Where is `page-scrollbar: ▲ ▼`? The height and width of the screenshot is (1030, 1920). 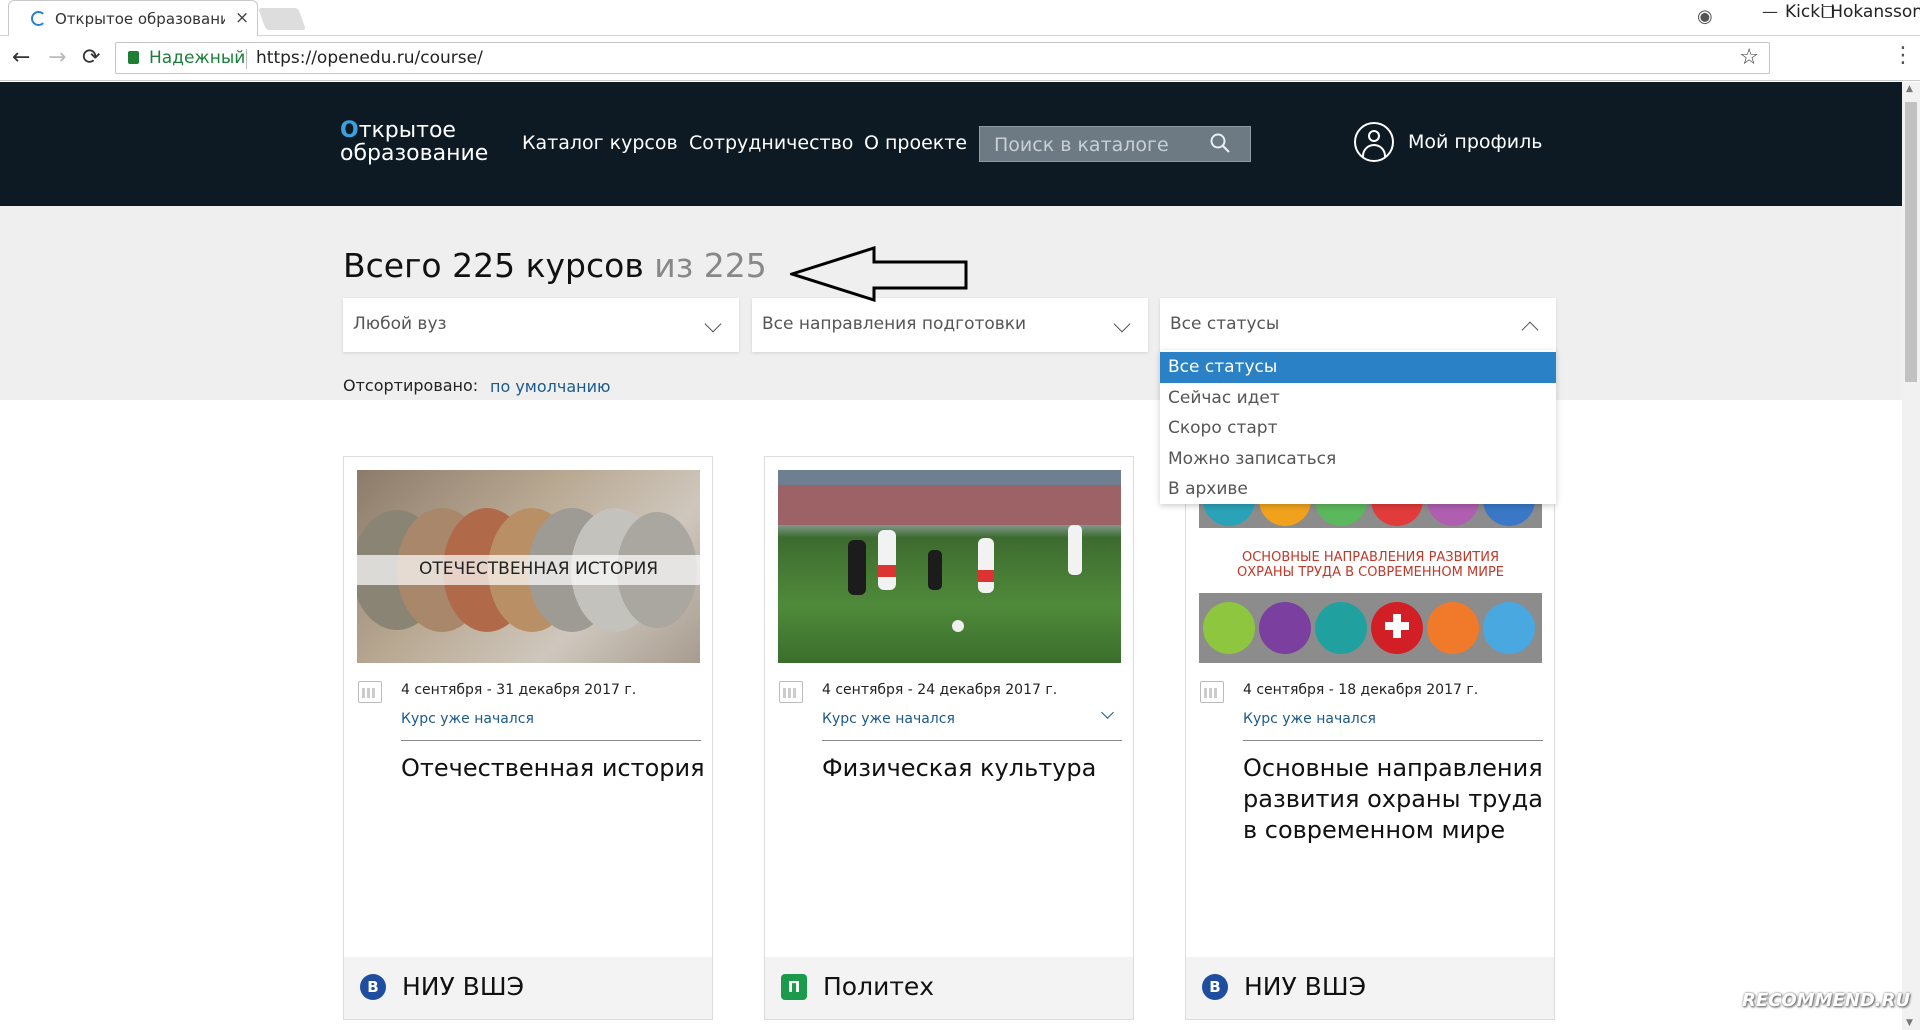
page-scrollbar: ▲ ▼ is located at coordinates (1911, 556).